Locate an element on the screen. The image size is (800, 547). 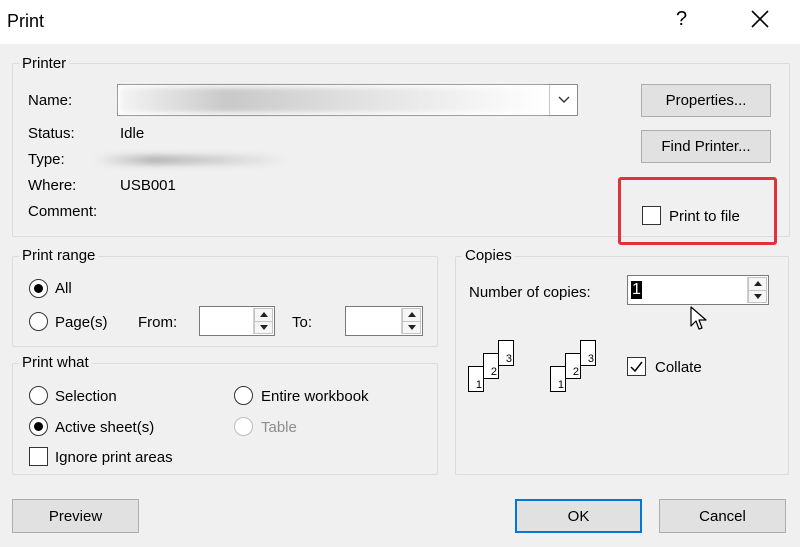
ok-button: OK is located at coordinates (578, 516).